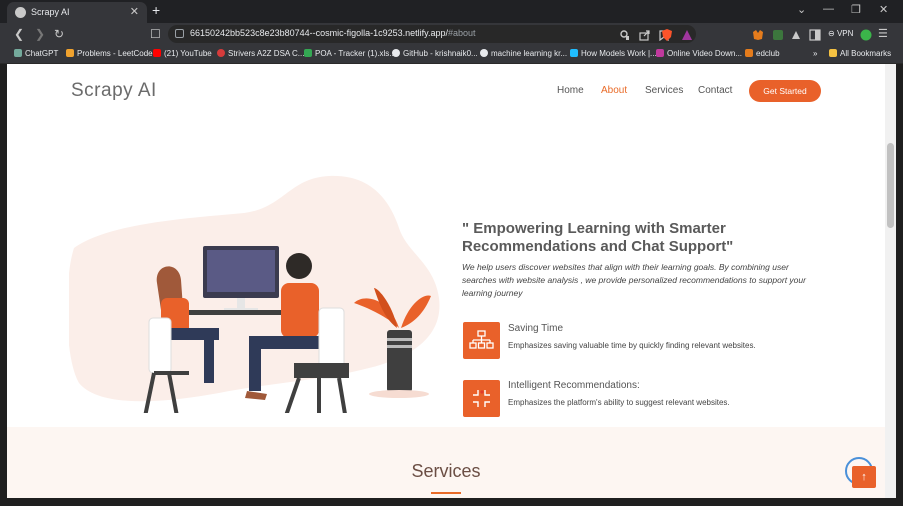 The image size is (903, 506). Describe the element at coordinates (796, 34) in the screenshot. I see `extension-shape-icon` at that location.